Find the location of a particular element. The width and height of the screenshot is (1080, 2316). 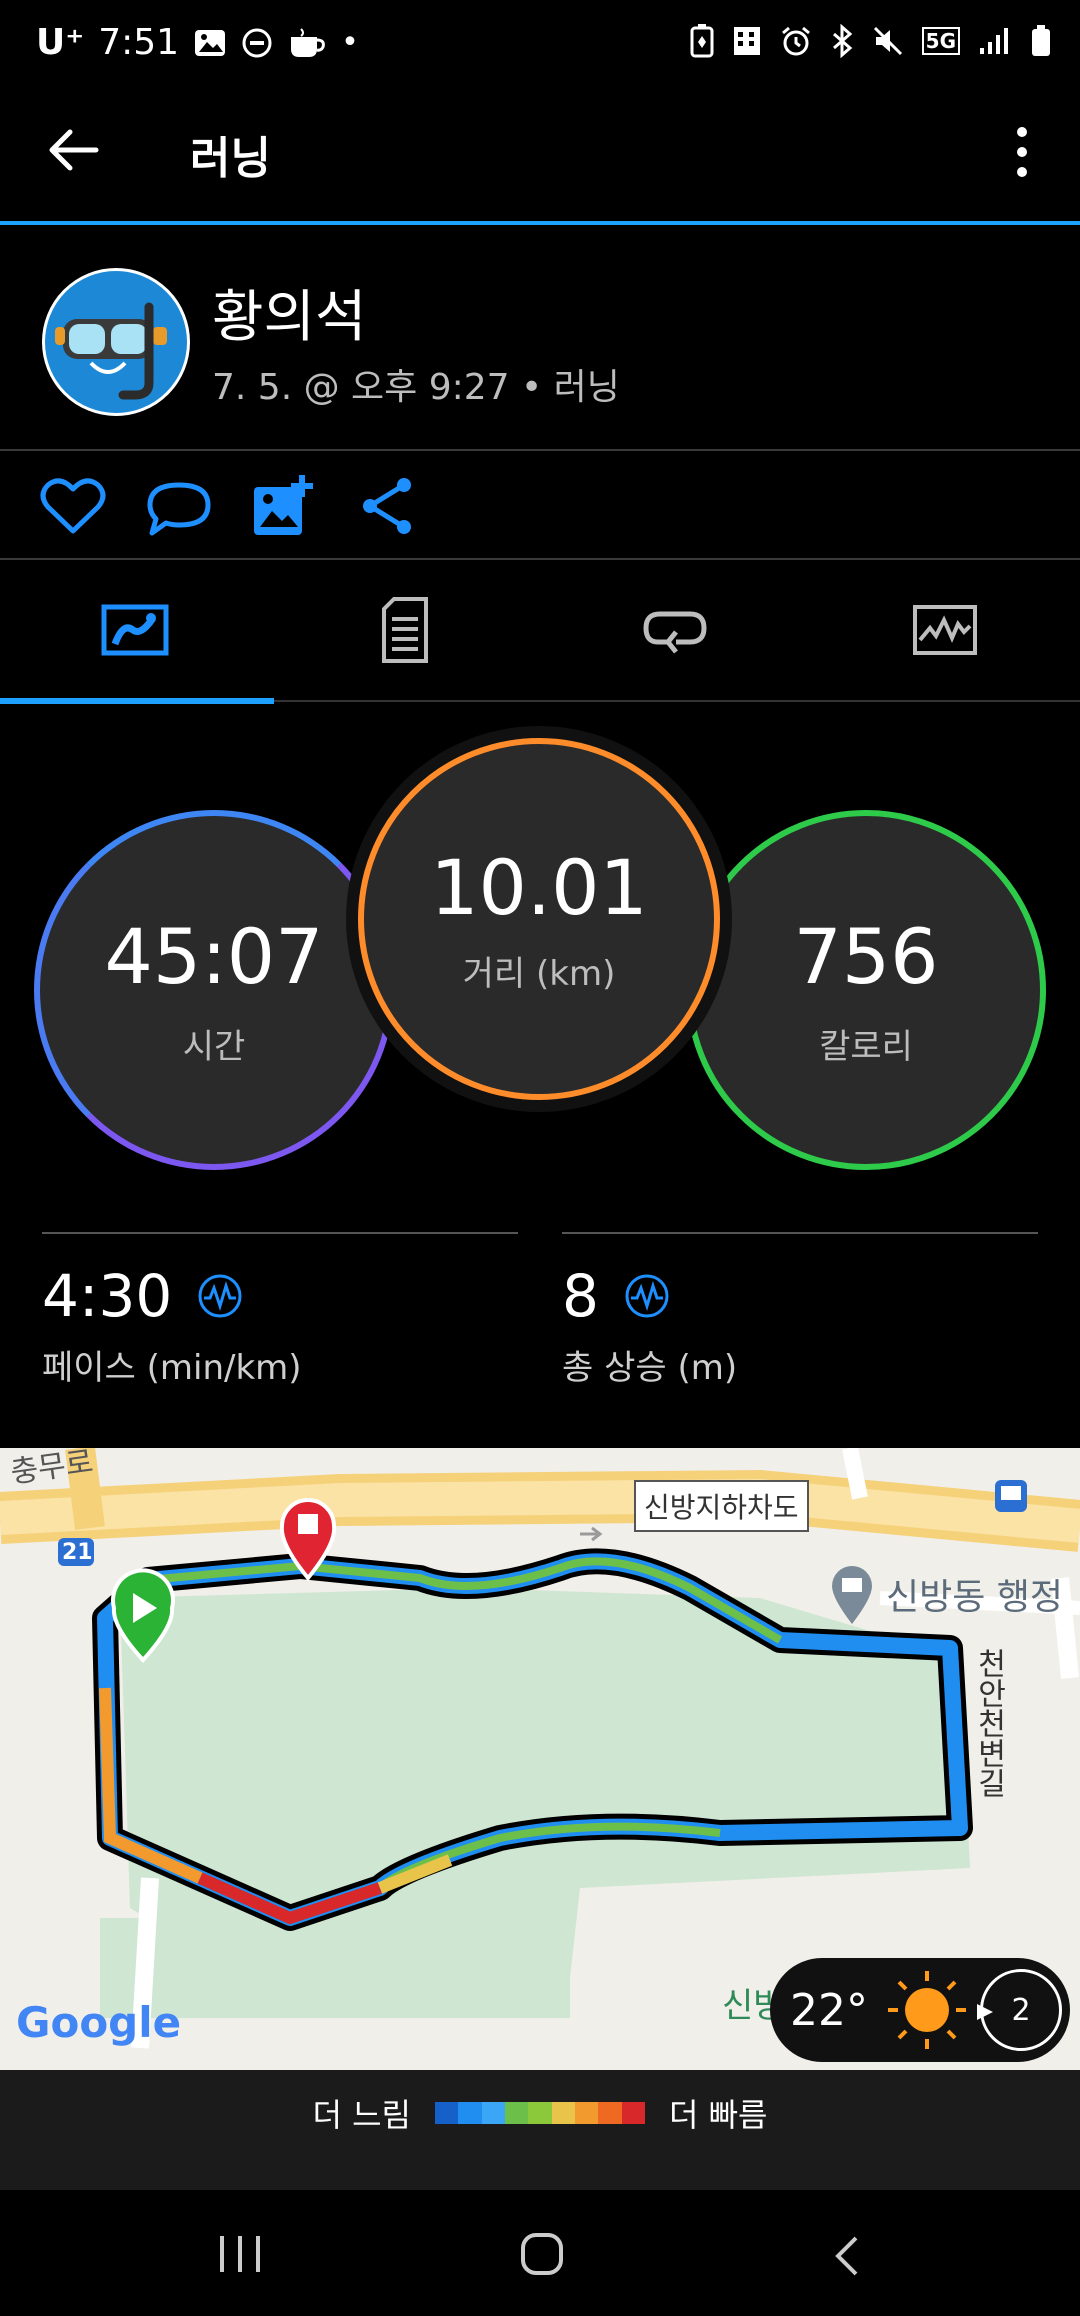

signal-icon is located at coordinates (994, 41).